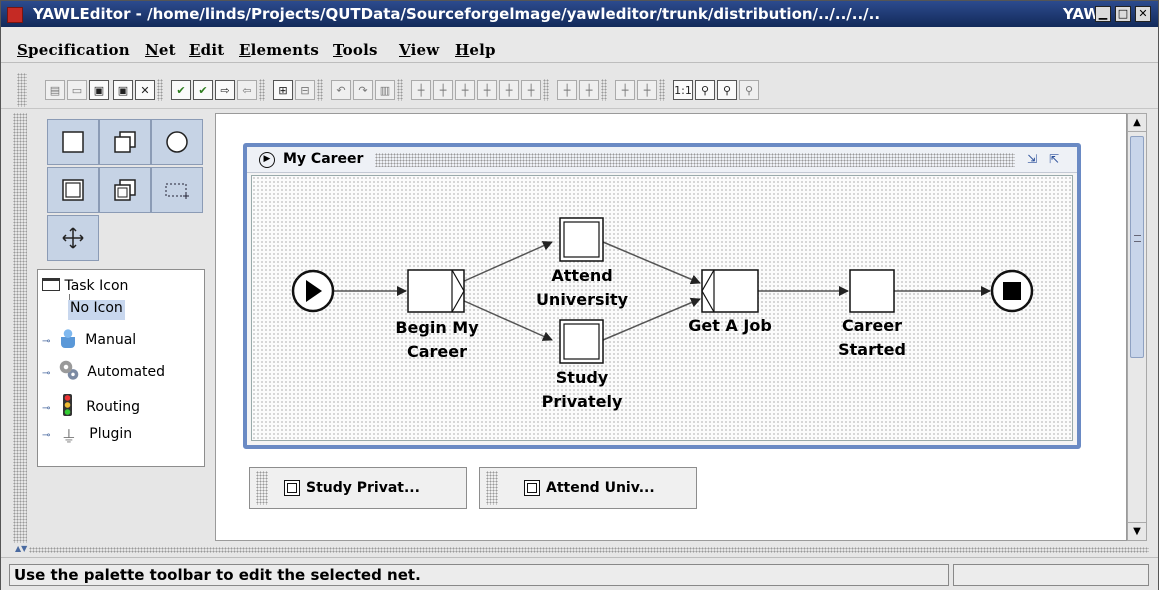 The width and height of the screenshot is (1159, 590). Describe the element at coordinates (465, 90) in the screenshot. I see `align-bottom-icon: ┼` at that location.